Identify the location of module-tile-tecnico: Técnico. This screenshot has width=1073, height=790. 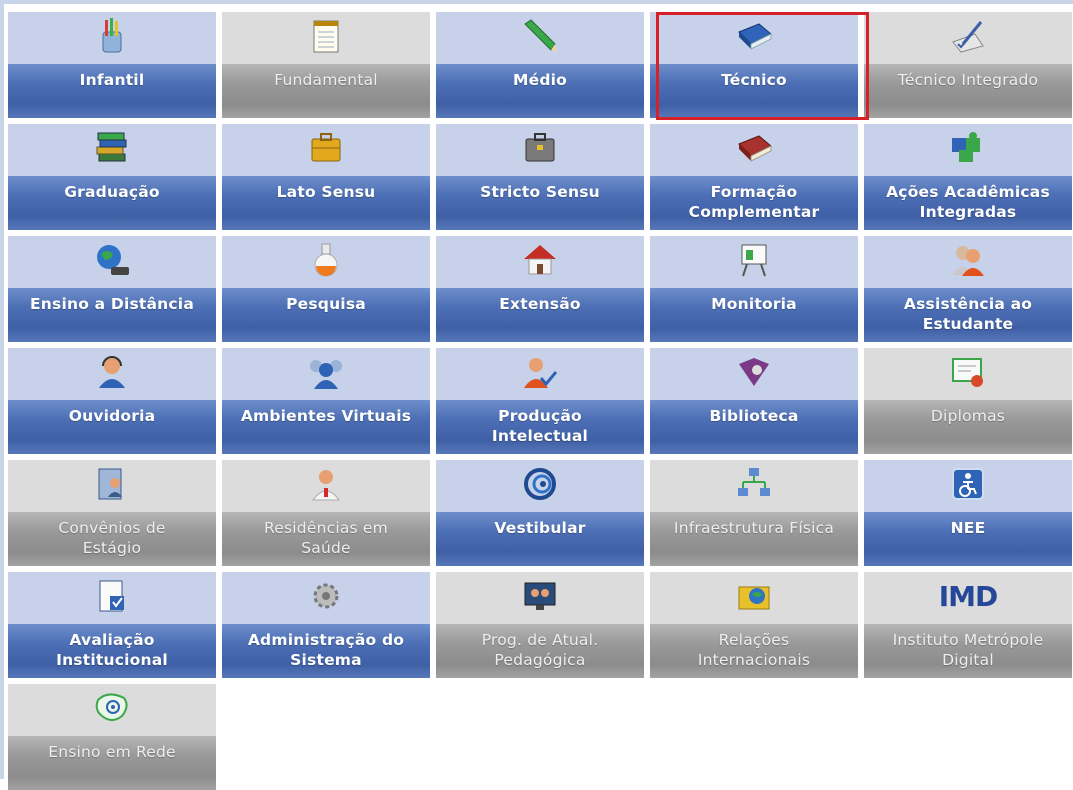
(754, 65).